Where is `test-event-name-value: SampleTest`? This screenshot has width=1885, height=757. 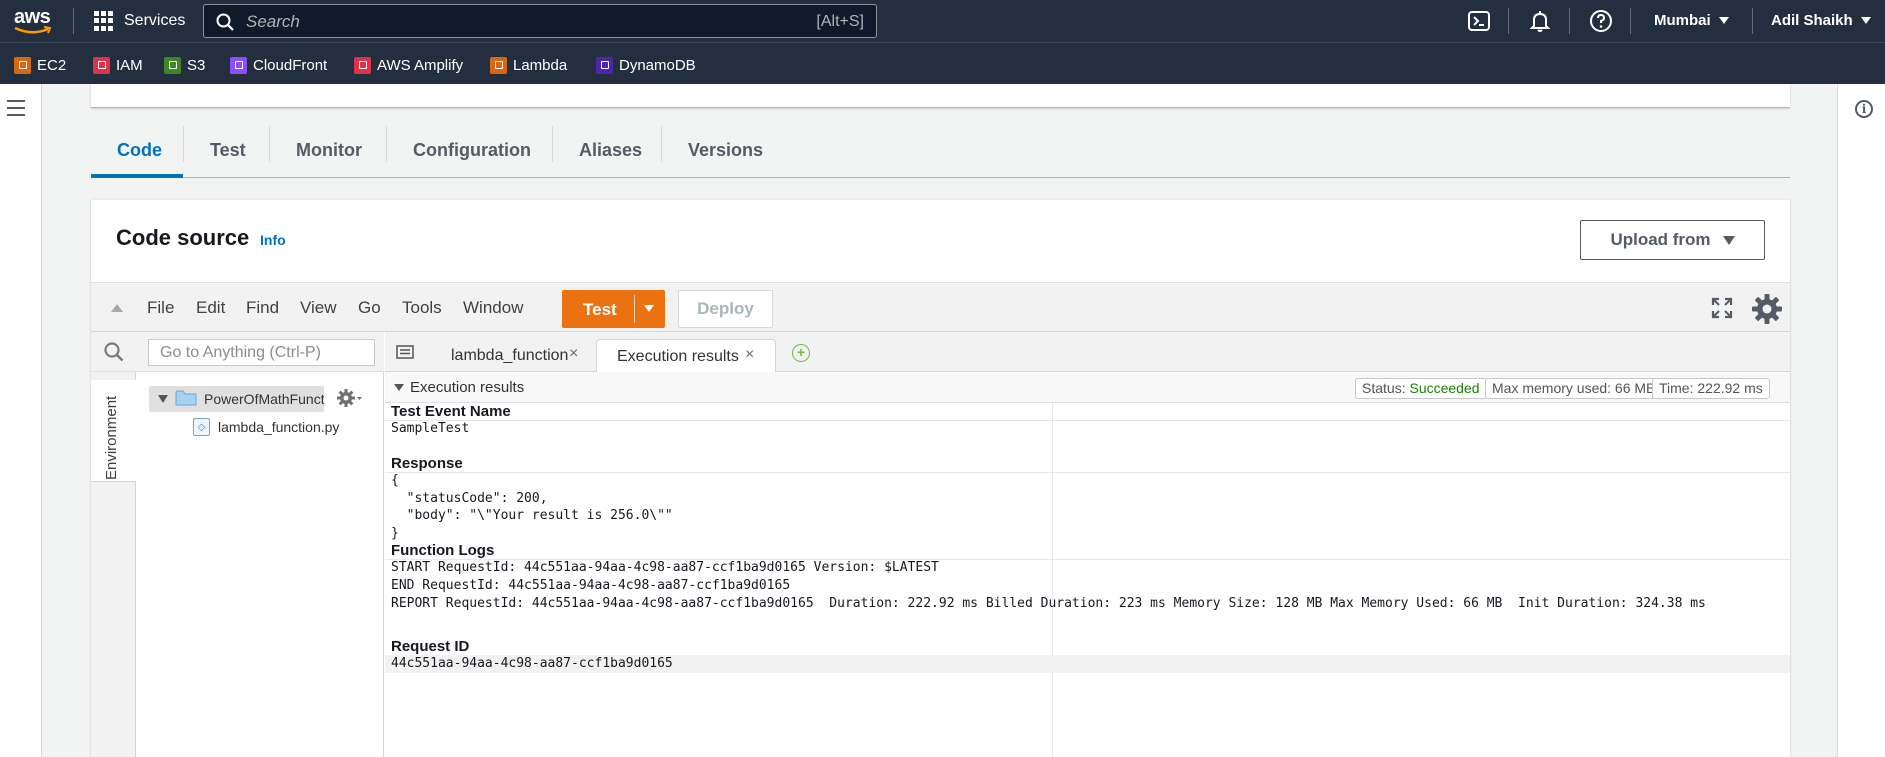 test-event-name-value: SampleTest is located at coordinates (430, 428).